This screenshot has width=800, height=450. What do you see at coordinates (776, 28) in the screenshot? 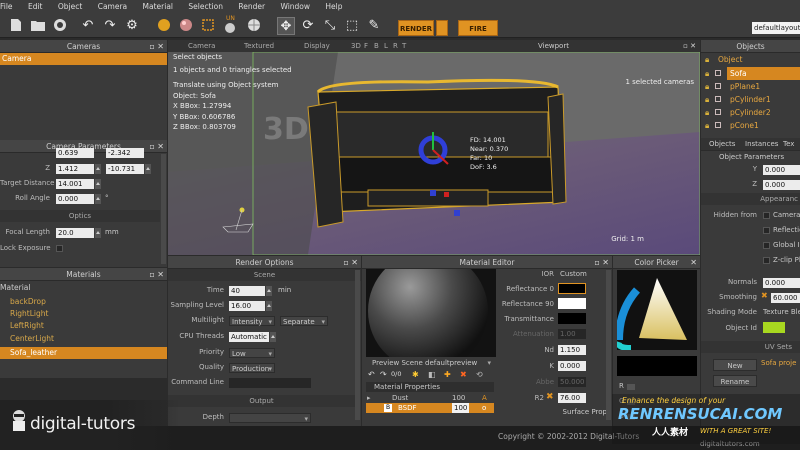
I see `layout-select: defaultlayout` at bounding box center [776, 28].